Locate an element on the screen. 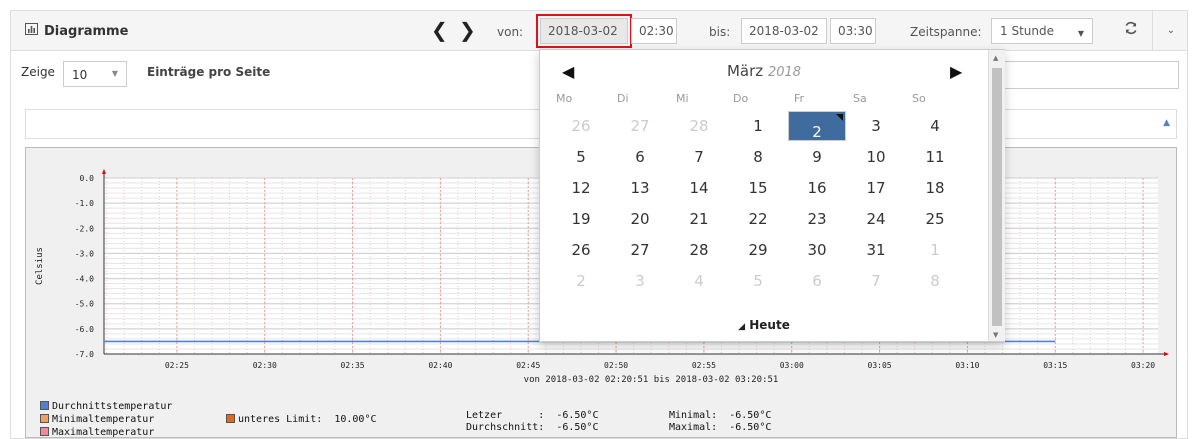  page-size-select: 10 ▼ is located at coordinates (95, 74).